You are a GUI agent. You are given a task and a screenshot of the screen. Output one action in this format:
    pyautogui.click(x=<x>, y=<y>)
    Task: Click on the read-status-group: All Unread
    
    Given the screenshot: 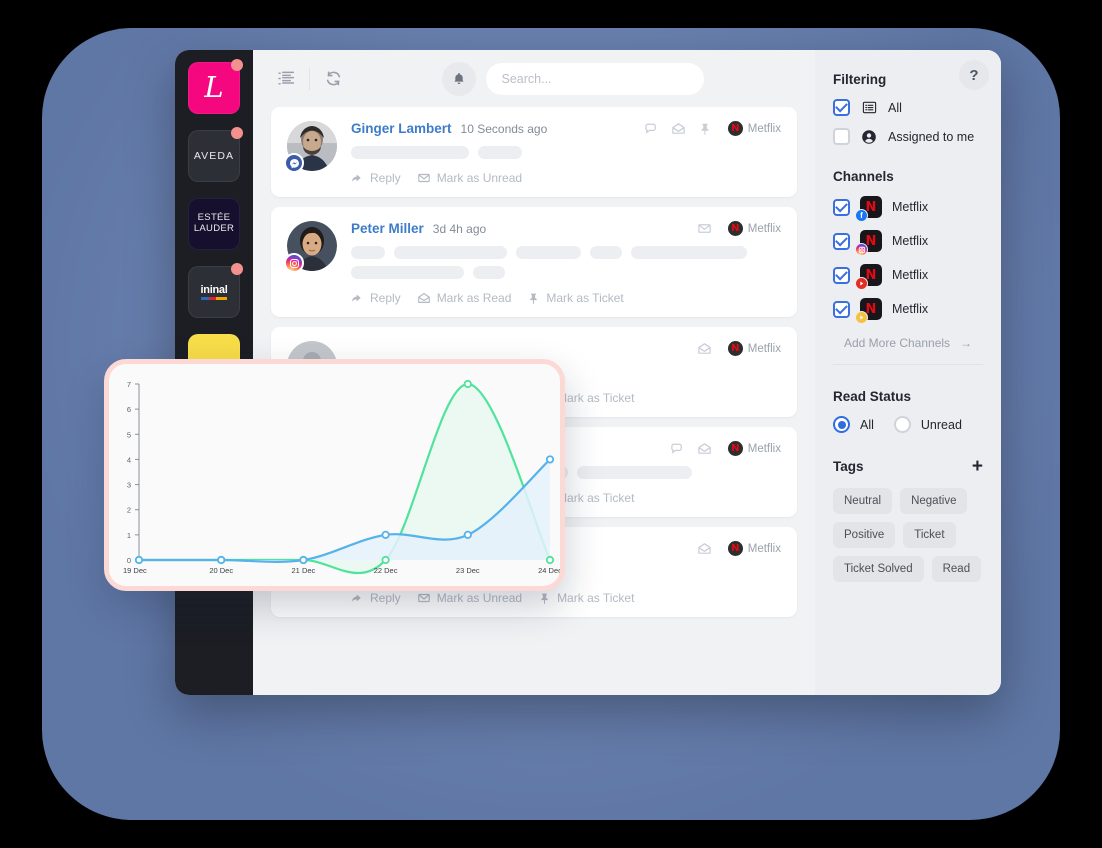 What is the action you would take?
    pyautogui.click(x=908, y=424)
    